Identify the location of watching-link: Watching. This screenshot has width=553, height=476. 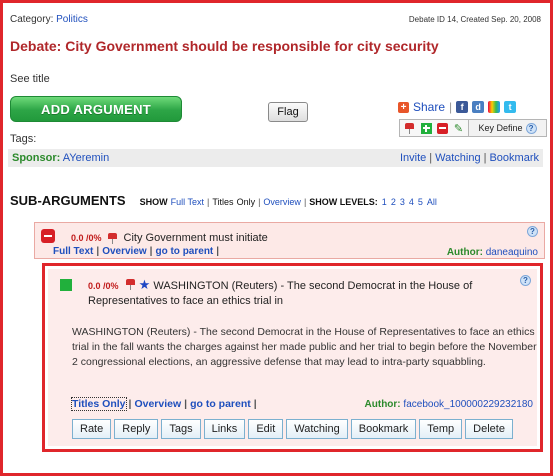
(457, 158).